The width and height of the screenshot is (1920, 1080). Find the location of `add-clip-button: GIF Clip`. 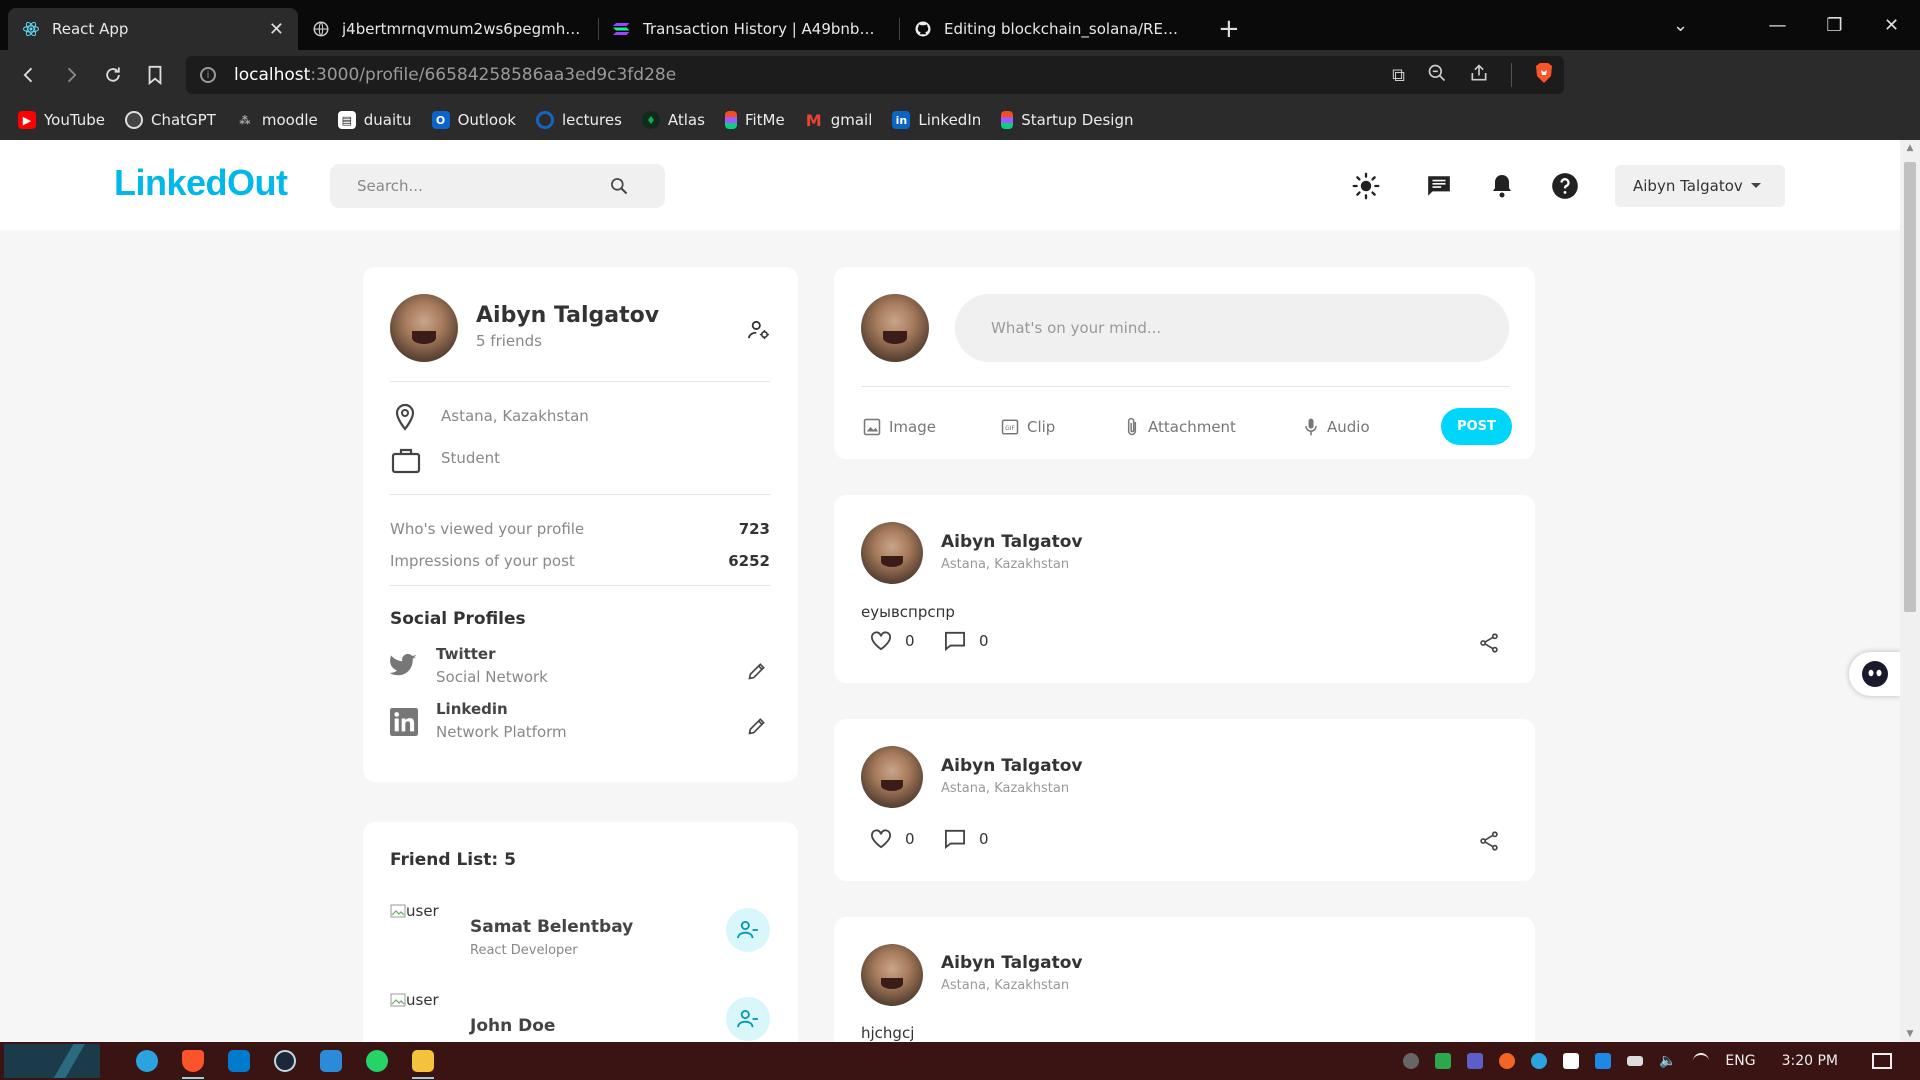

add-clip-button: GIF Clip is located at coordinates (1028, 426).